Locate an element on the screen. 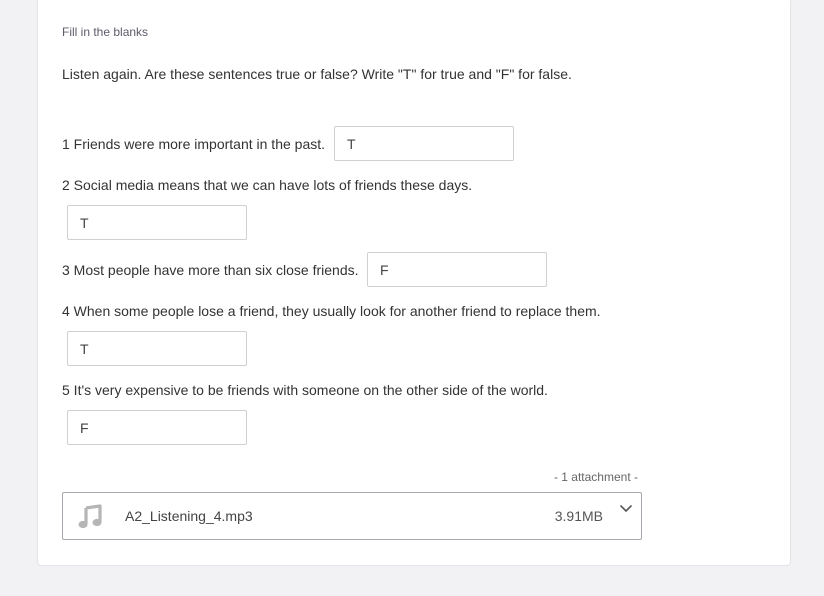  attachment-count-label: - 1 attachment - is located at coordinates (595, 477).